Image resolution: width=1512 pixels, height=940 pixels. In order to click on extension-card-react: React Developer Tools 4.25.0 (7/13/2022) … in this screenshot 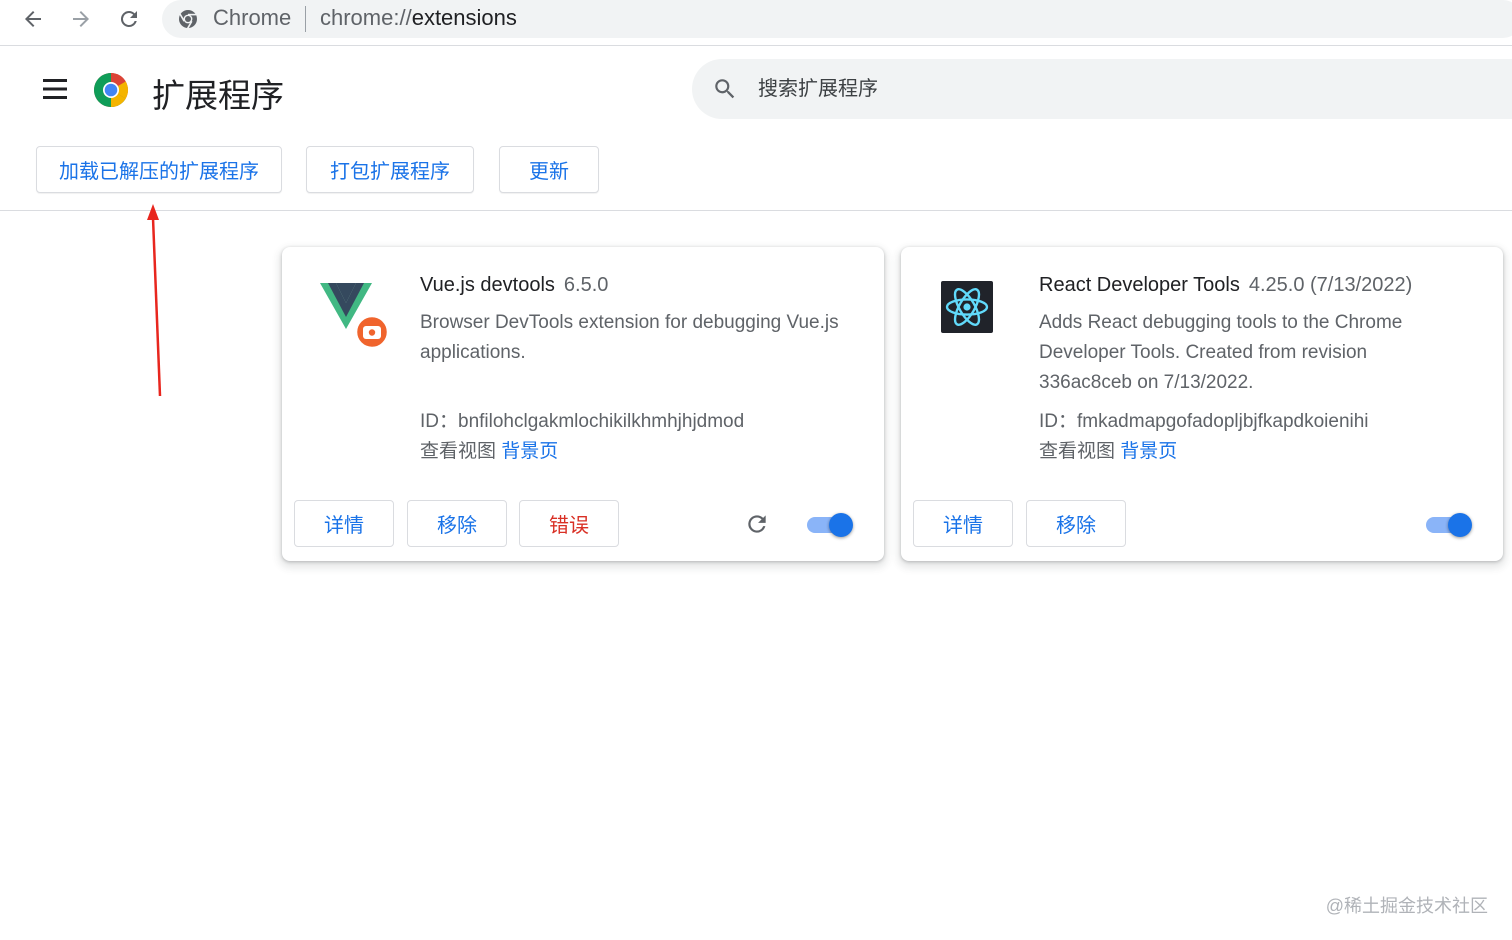, I will do `click(1202, 404)`.